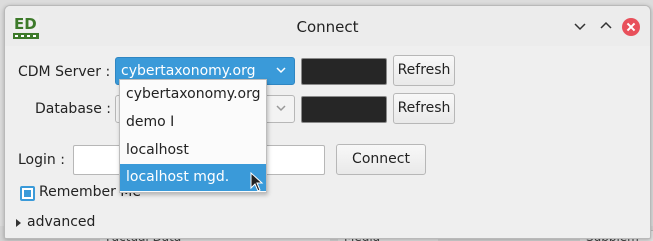 The image size is (653, 241). What do you see at coordinates (257, 181) in the screenshot?
I see `mouse-pointer-icon` at bounding box center [257, 181].